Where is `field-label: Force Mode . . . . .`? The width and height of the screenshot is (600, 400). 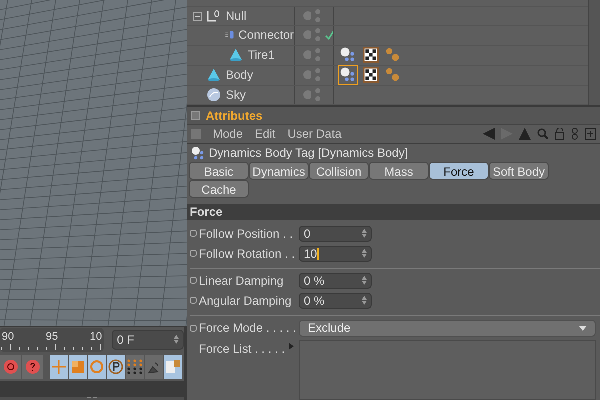
field-label: Force Mode . . . . . is located at coordinates (248, 328).